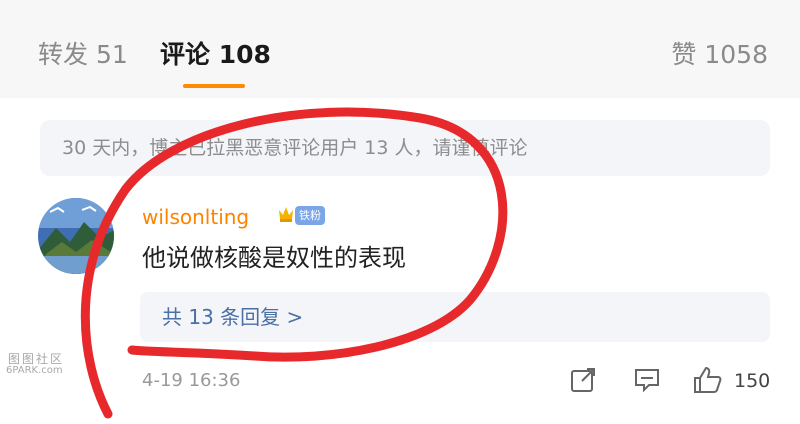 The image size is (800, 424). I want to click on thumbs-up-icon, so click(709, 380).